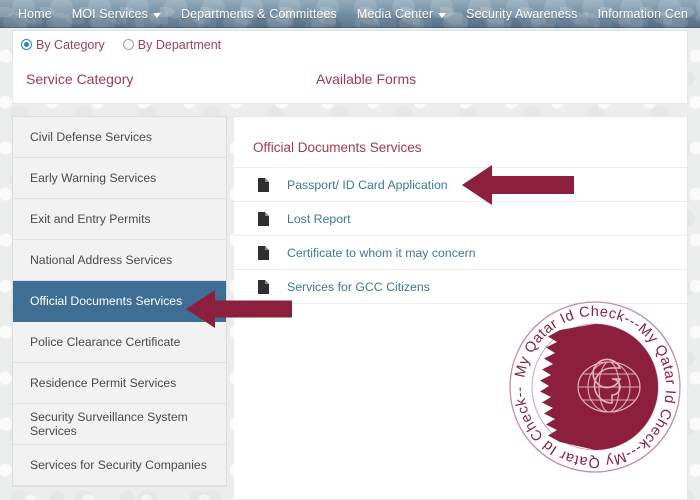  I want to click on sidebar-item-security-surveillance-system-services: Security Surveillance System Services, so click(119, 424).